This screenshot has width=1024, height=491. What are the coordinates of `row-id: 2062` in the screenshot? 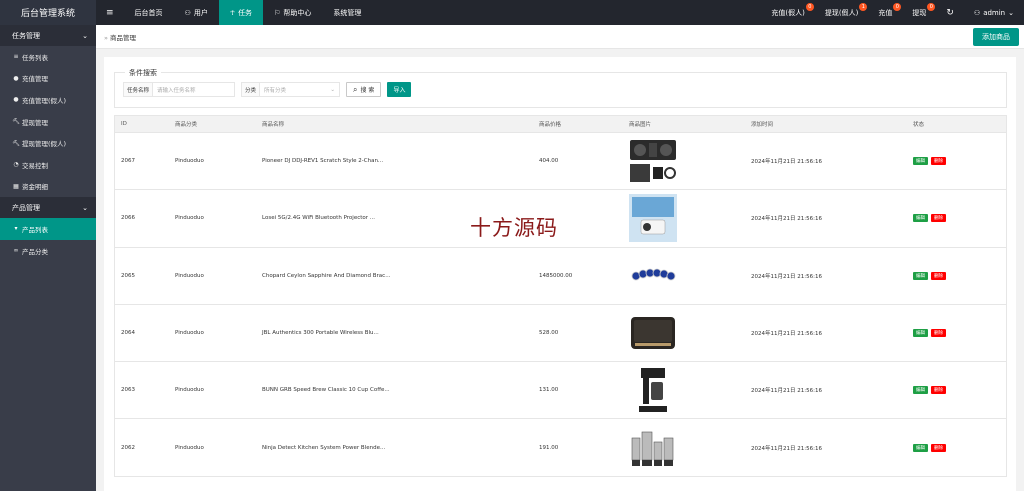 It's located at (128, 447).